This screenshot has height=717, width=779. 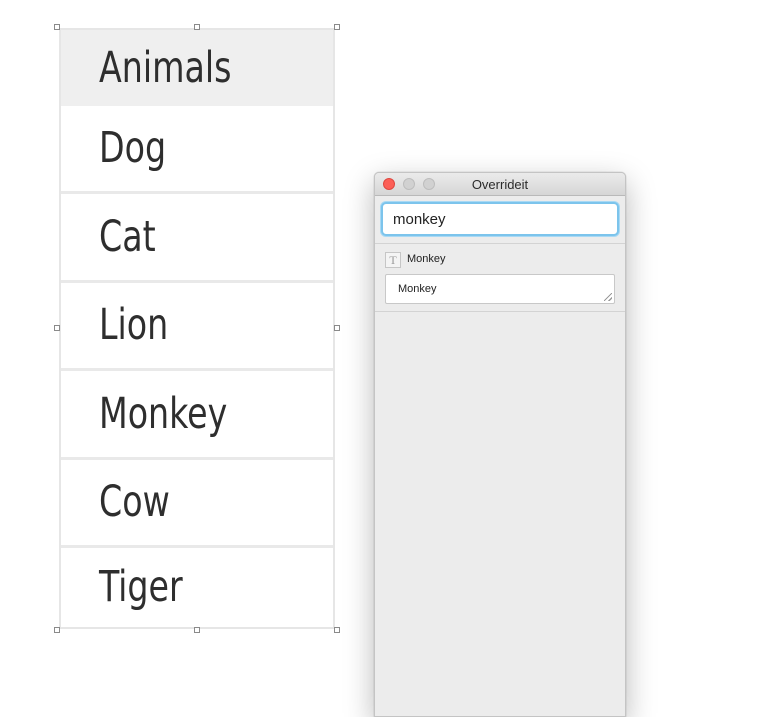 What do you see at coordinates (163, 413) in the screenshot?
I see `table-row-label: Monkey` at bounding box center [163, 413].